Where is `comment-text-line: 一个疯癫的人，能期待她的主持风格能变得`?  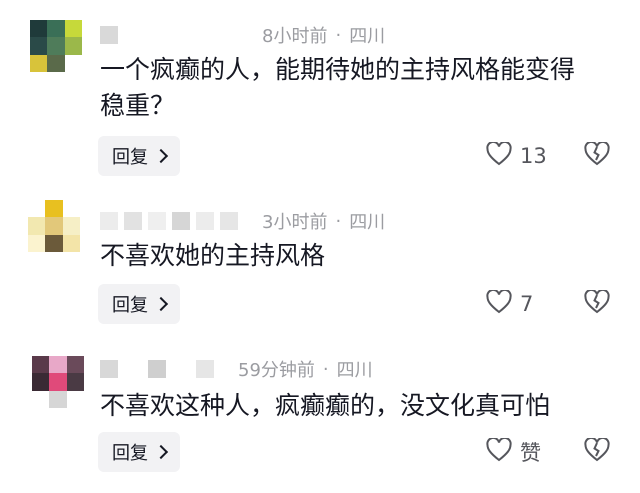
comment-text-line: 一个疯癫的人，能期待她的主持风格能变得 is located at coordinates (338, 69).